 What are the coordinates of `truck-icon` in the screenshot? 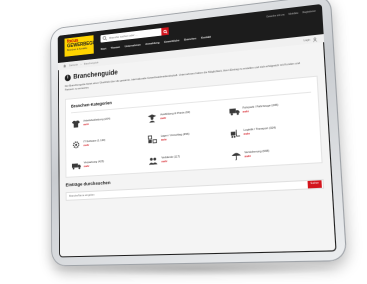 It's located at (234, 112).